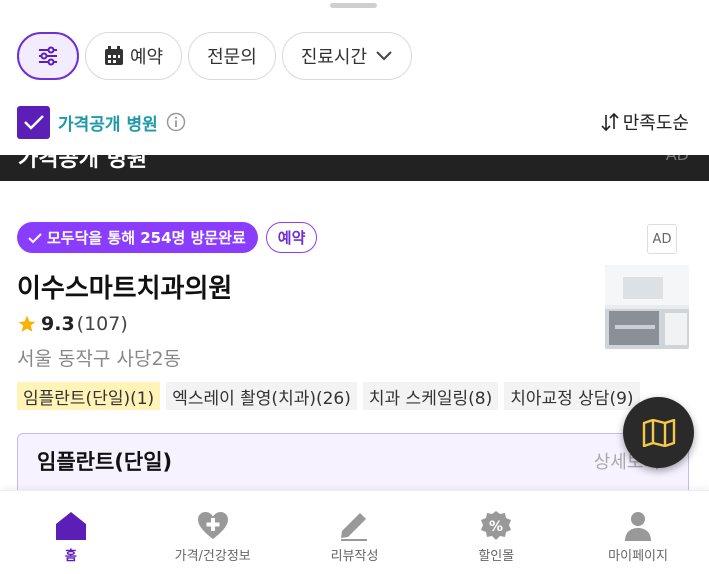 This screenshot has height=574, width=709. I want to click on clinic-badges: 모두닥을 통해 254명 방문완료 예약, so click(167, 237).